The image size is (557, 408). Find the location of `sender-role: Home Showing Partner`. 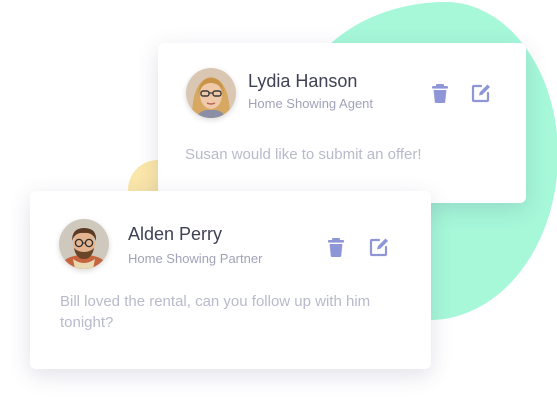

sender-role: Home Showing Partner is located at coordinates (195, 258).